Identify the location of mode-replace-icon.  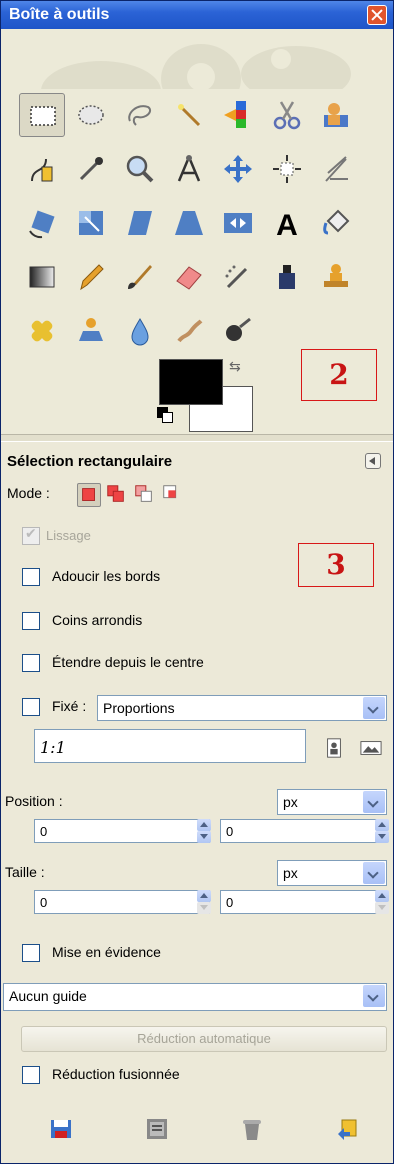
(88, 494).